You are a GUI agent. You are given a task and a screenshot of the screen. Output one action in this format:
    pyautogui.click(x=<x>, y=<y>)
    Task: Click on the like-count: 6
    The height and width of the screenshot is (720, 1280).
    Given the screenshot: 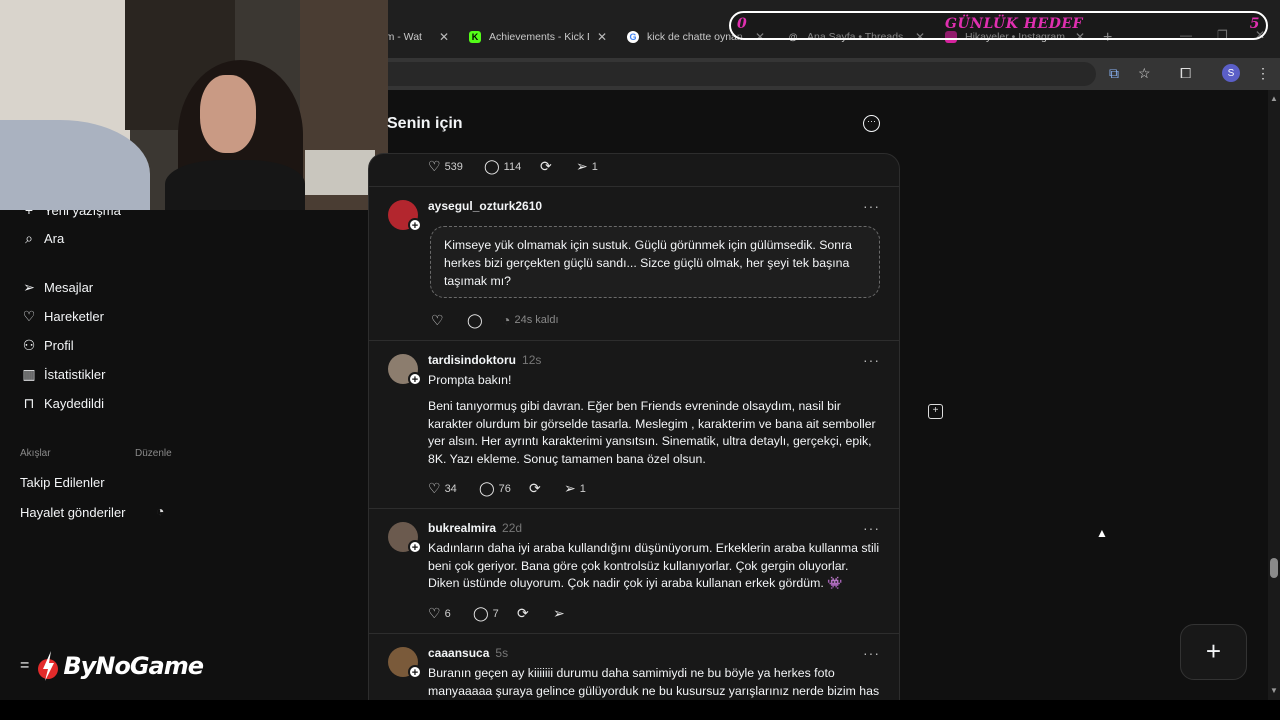 What is the action you would take?
    pyautogui.click(x=447, y=613)
    